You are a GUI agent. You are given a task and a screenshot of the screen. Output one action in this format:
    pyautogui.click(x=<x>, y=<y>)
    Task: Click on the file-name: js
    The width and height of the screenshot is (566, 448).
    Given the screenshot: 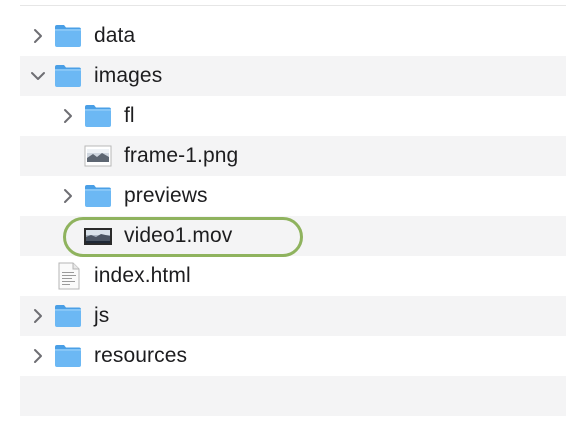 What is the action you would take?
    pyautogui.click(x=102, y=315)
    